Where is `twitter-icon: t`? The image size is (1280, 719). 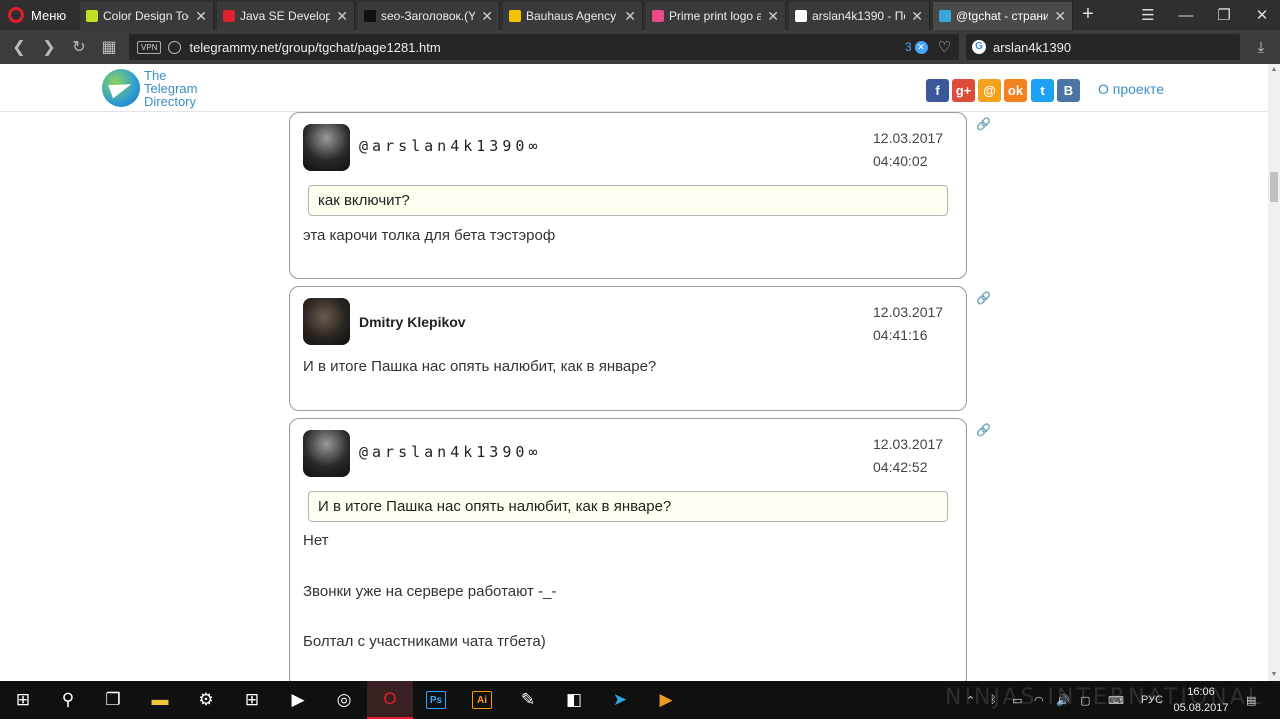
twitter-icon: t is located at coordinates (1042, 90).